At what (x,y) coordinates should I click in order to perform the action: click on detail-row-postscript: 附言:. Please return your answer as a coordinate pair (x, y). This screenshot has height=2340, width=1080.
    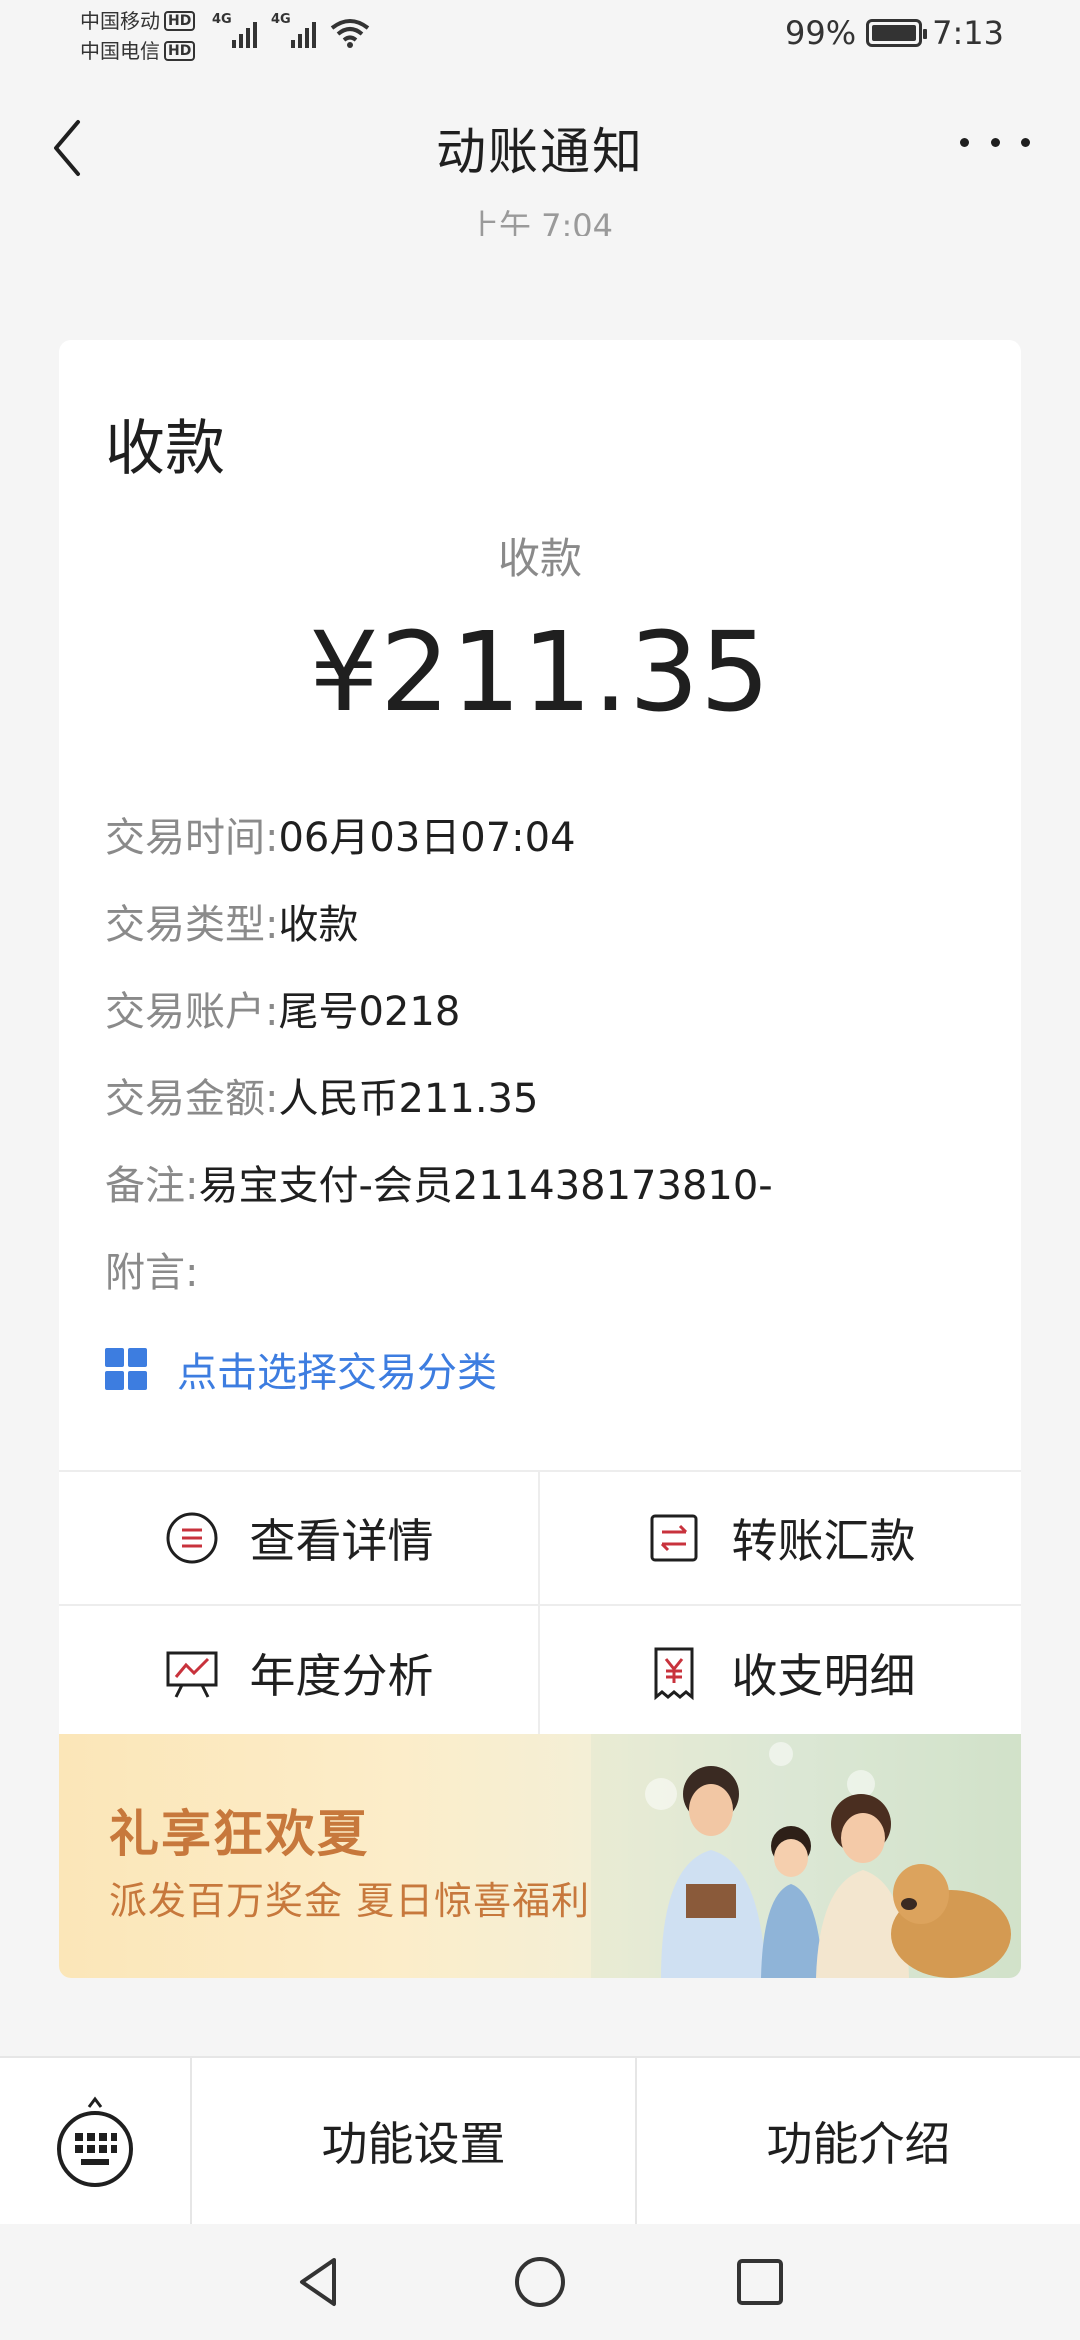
    Looking at the image, I should click on (540, 1273).